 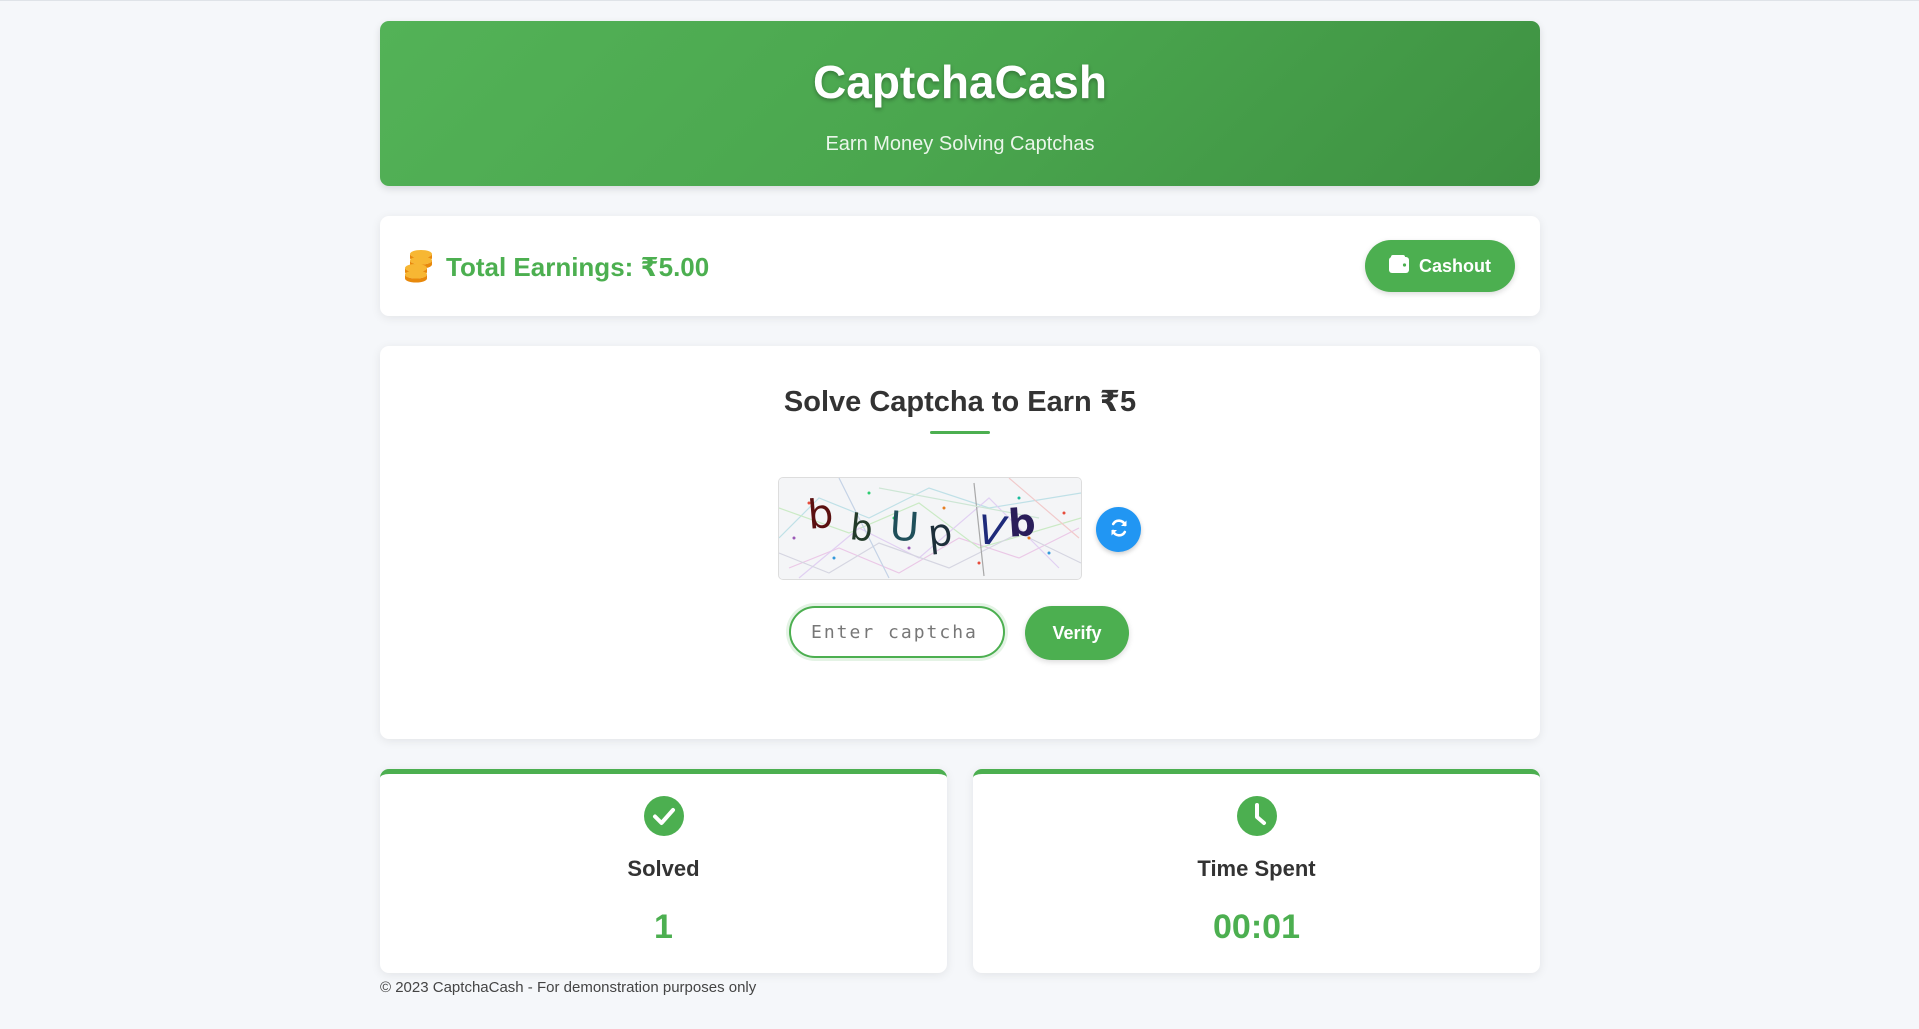 I want to click on heading-underline, so click(x=960, y=432).